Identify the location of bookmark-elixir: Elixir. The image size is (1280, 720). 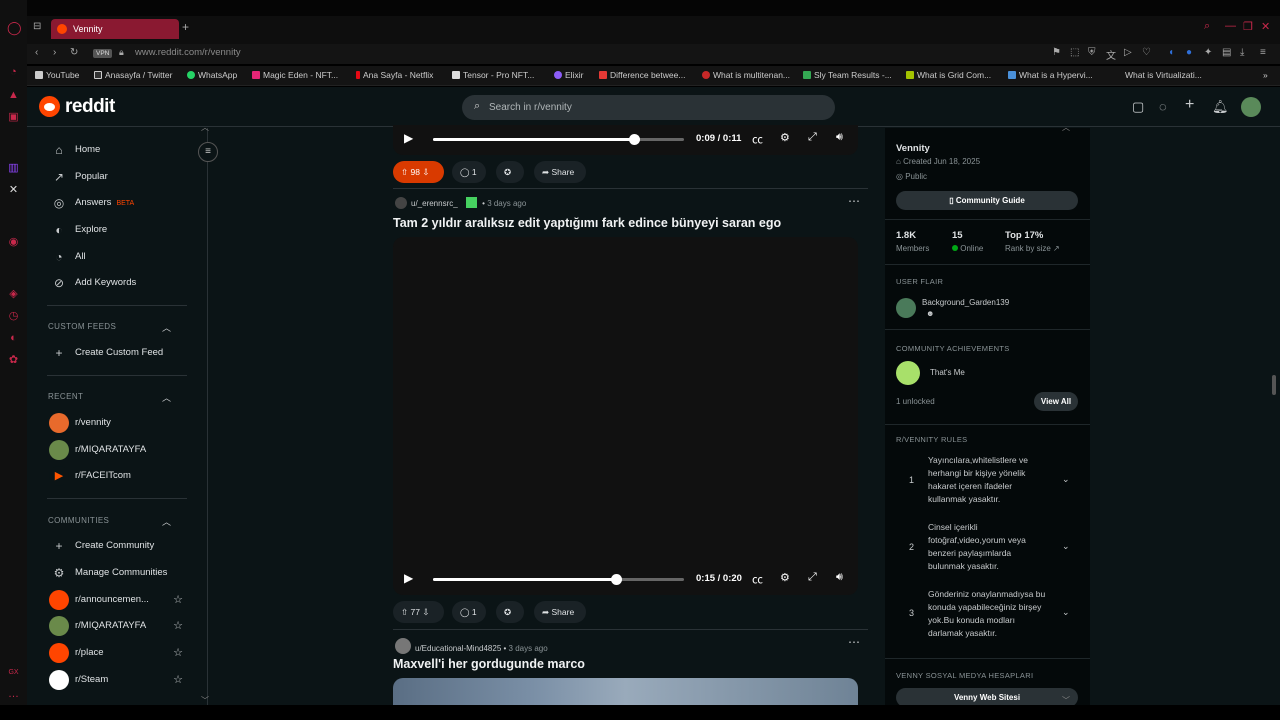
(568, 75).